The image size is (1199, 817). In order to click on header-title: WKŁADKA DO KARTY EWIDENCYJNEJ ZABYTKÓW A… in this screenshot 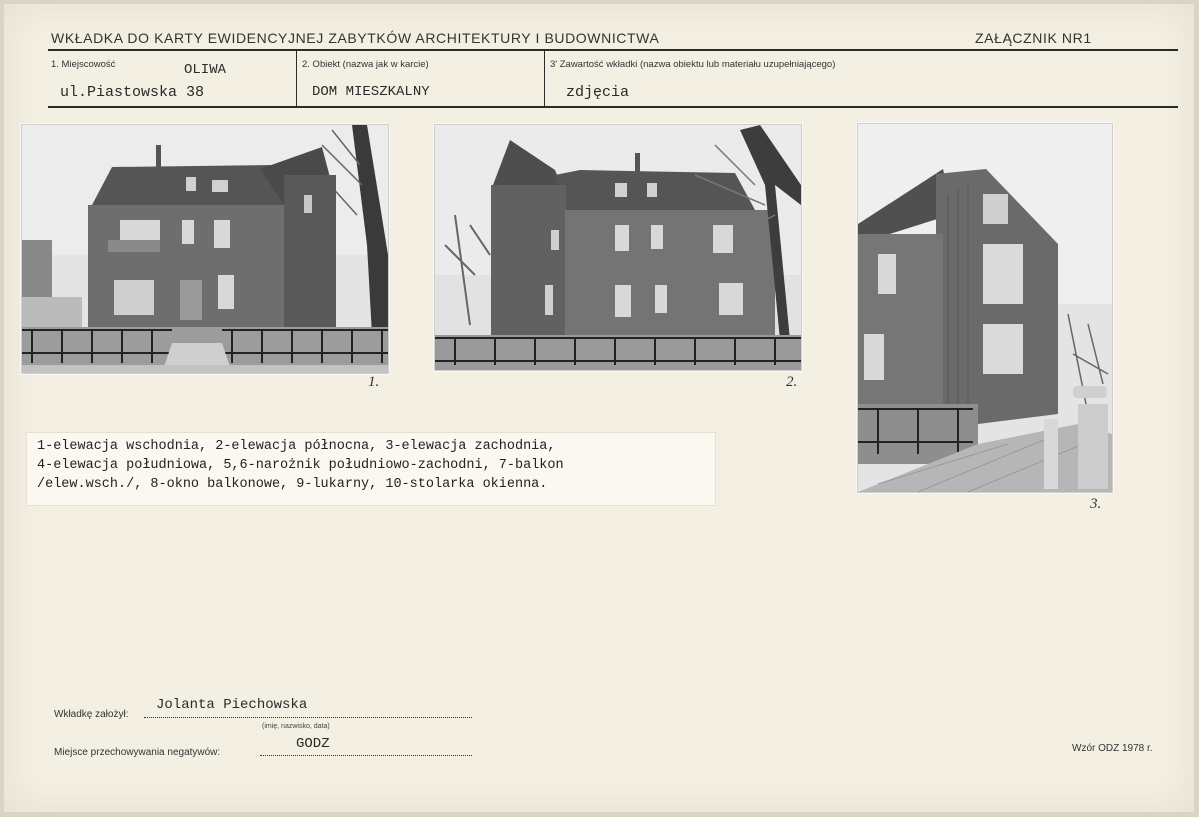, I will do `click(355, 38)`.